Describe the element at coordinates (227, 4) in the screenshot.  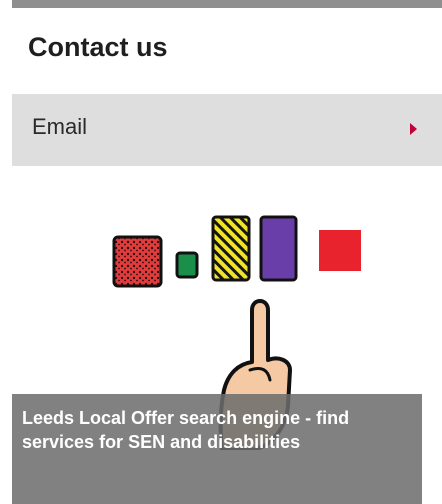
I see `top-divider` at that location.